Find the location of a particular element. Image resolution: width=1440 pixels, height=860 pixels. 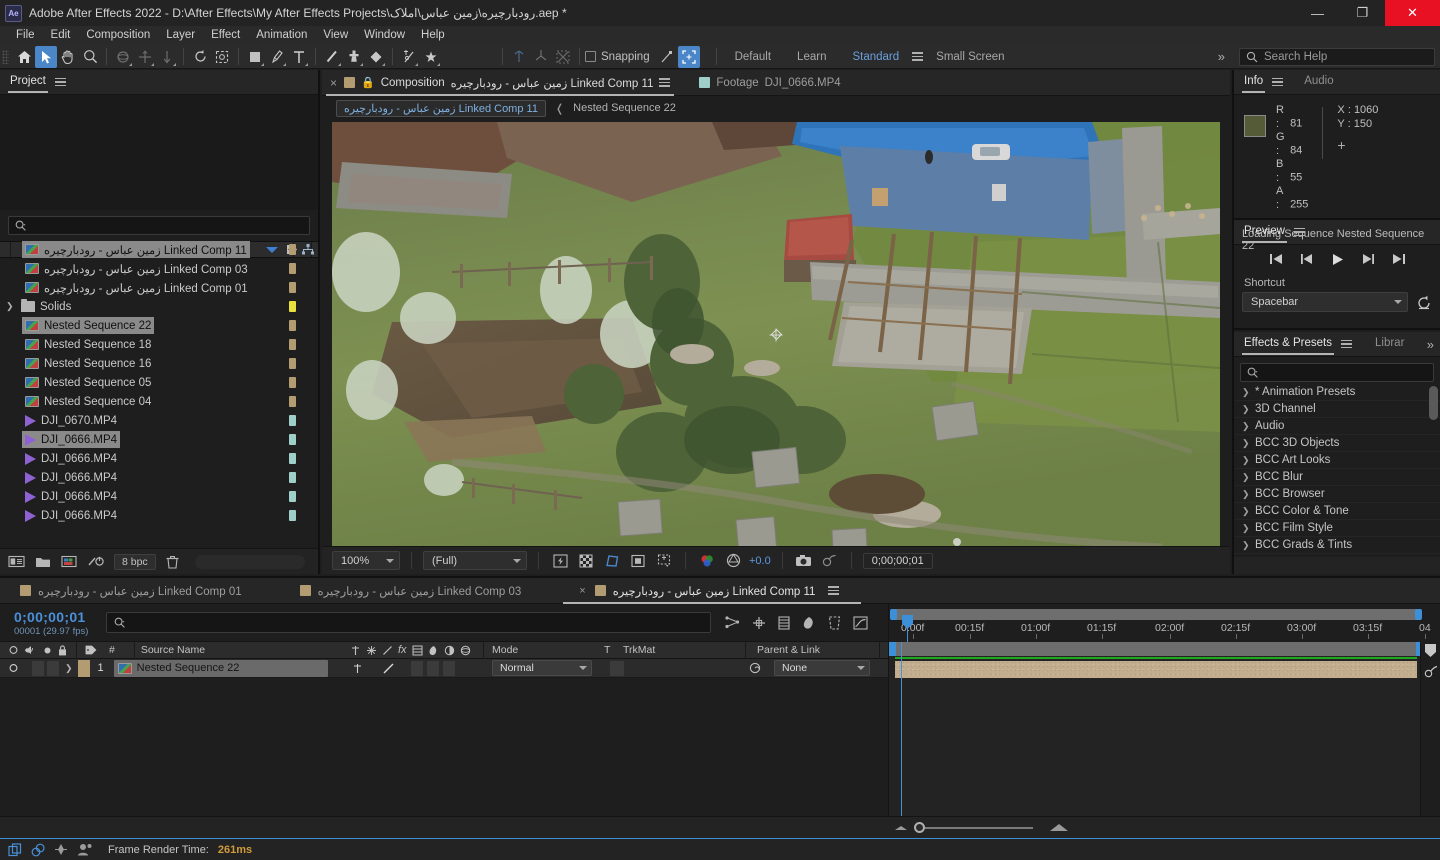

menu-animation: Animation is located at coordinates (281, 35).